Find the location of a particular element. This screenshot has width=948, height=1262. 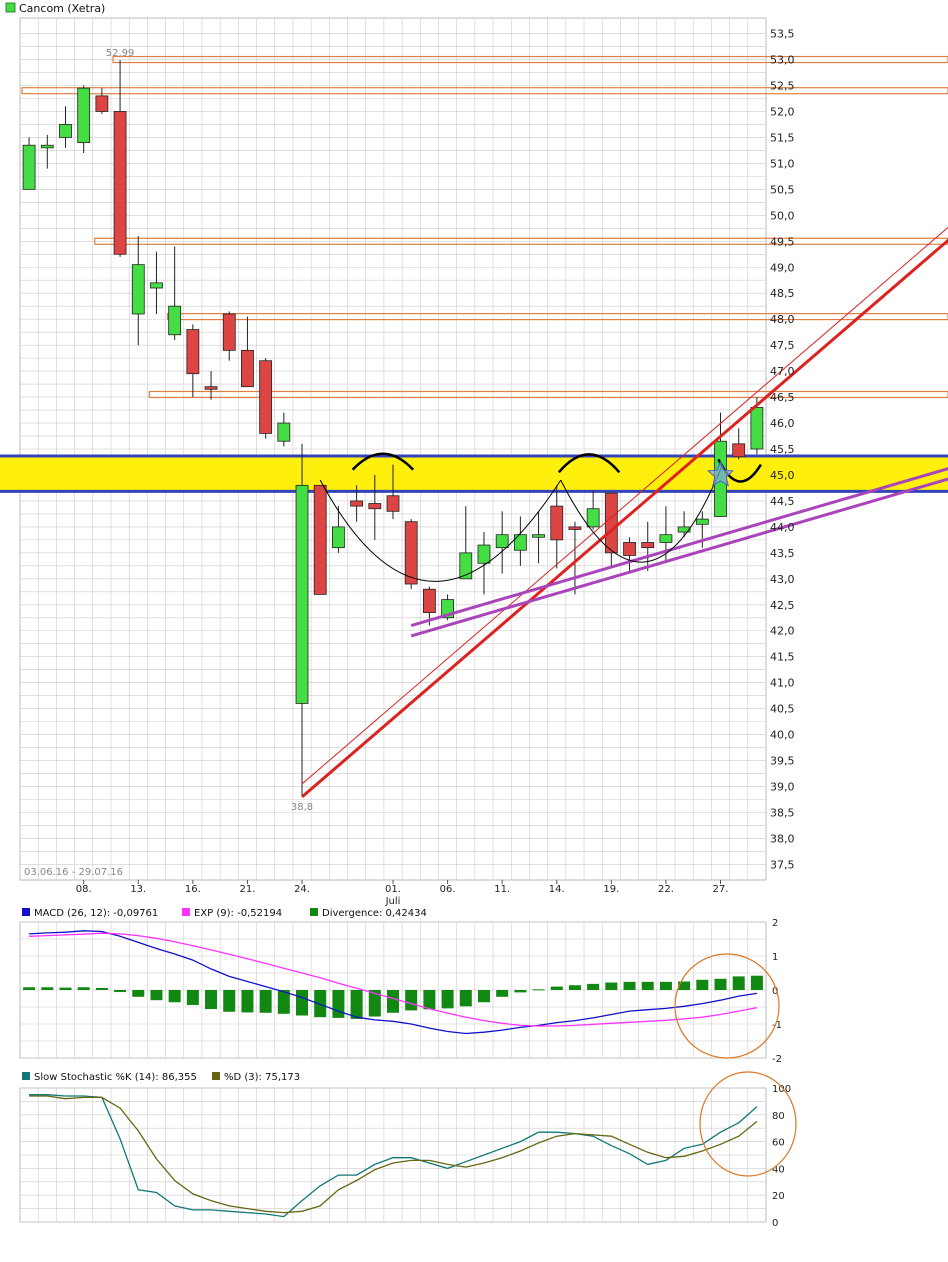

y-tick-label: 37,5 is located at coordinates (782, 864).